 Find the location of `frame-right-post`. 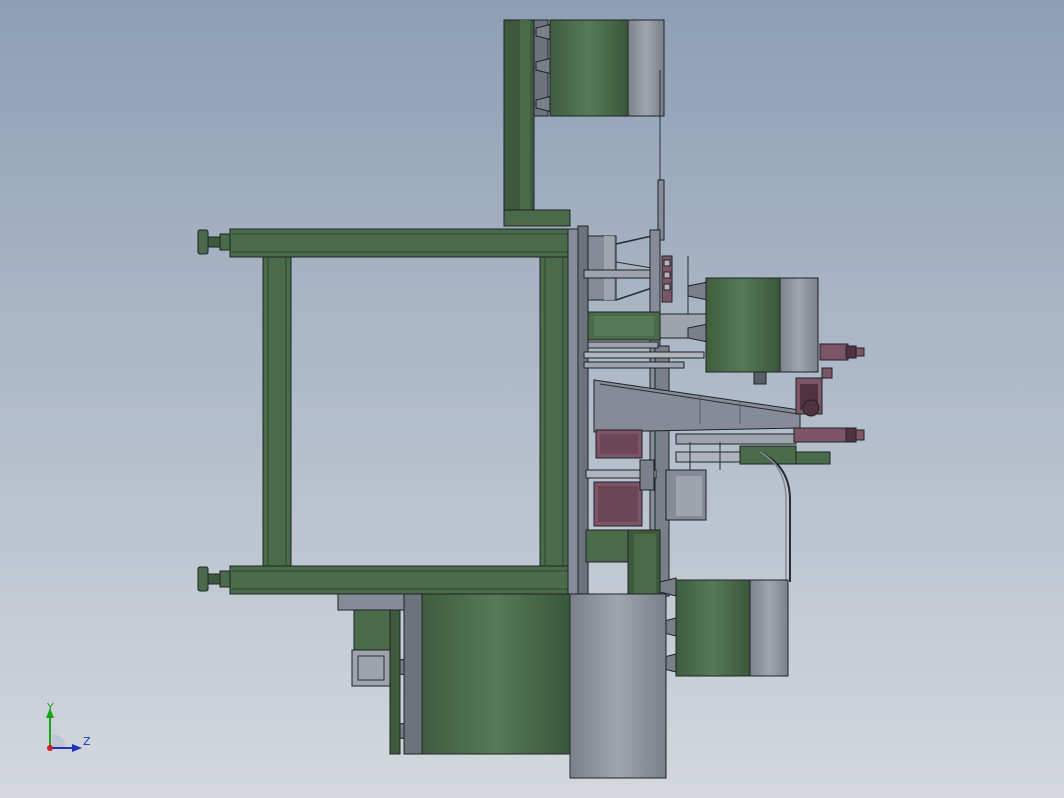

frame-right-post is located at coordinates (554, 411).